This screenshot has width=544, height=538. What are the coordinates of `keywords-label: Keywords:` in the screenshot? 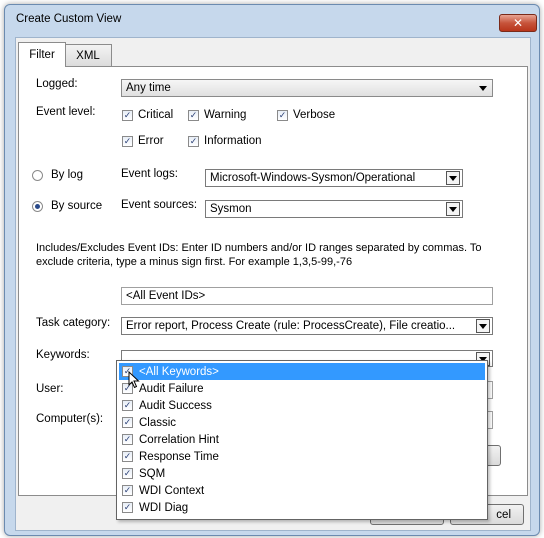 It's located at (63, 355).